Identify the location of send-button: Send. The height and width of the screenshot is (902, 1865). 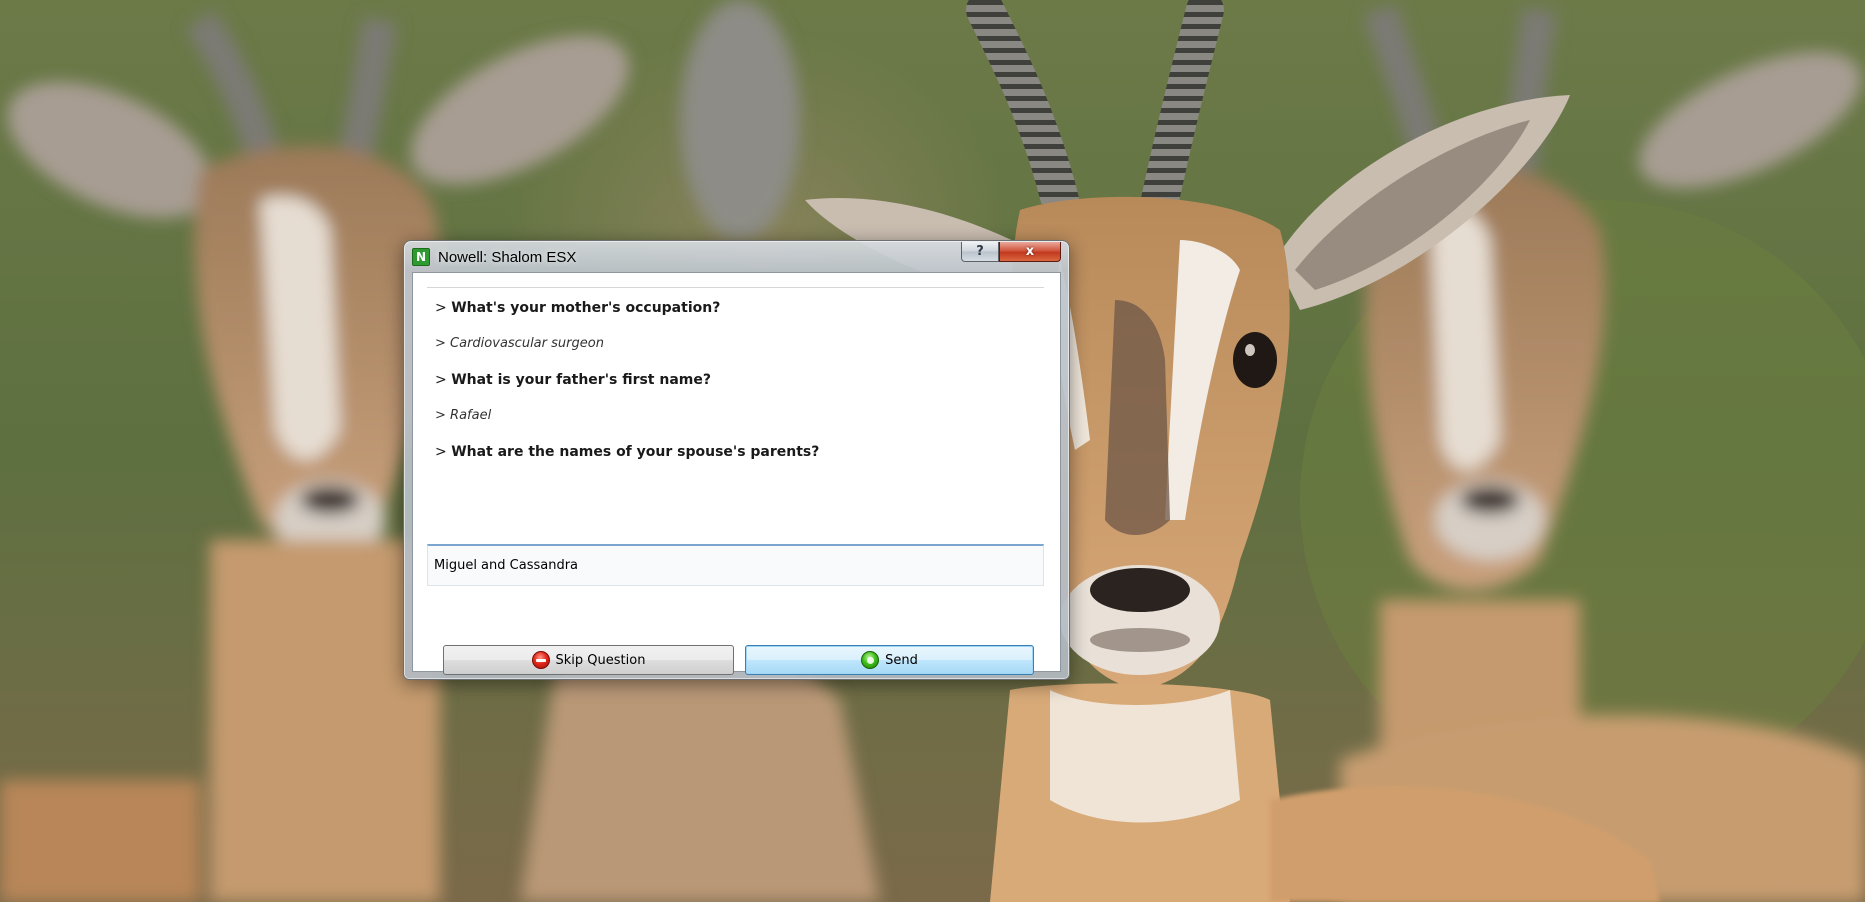
(889, 660).